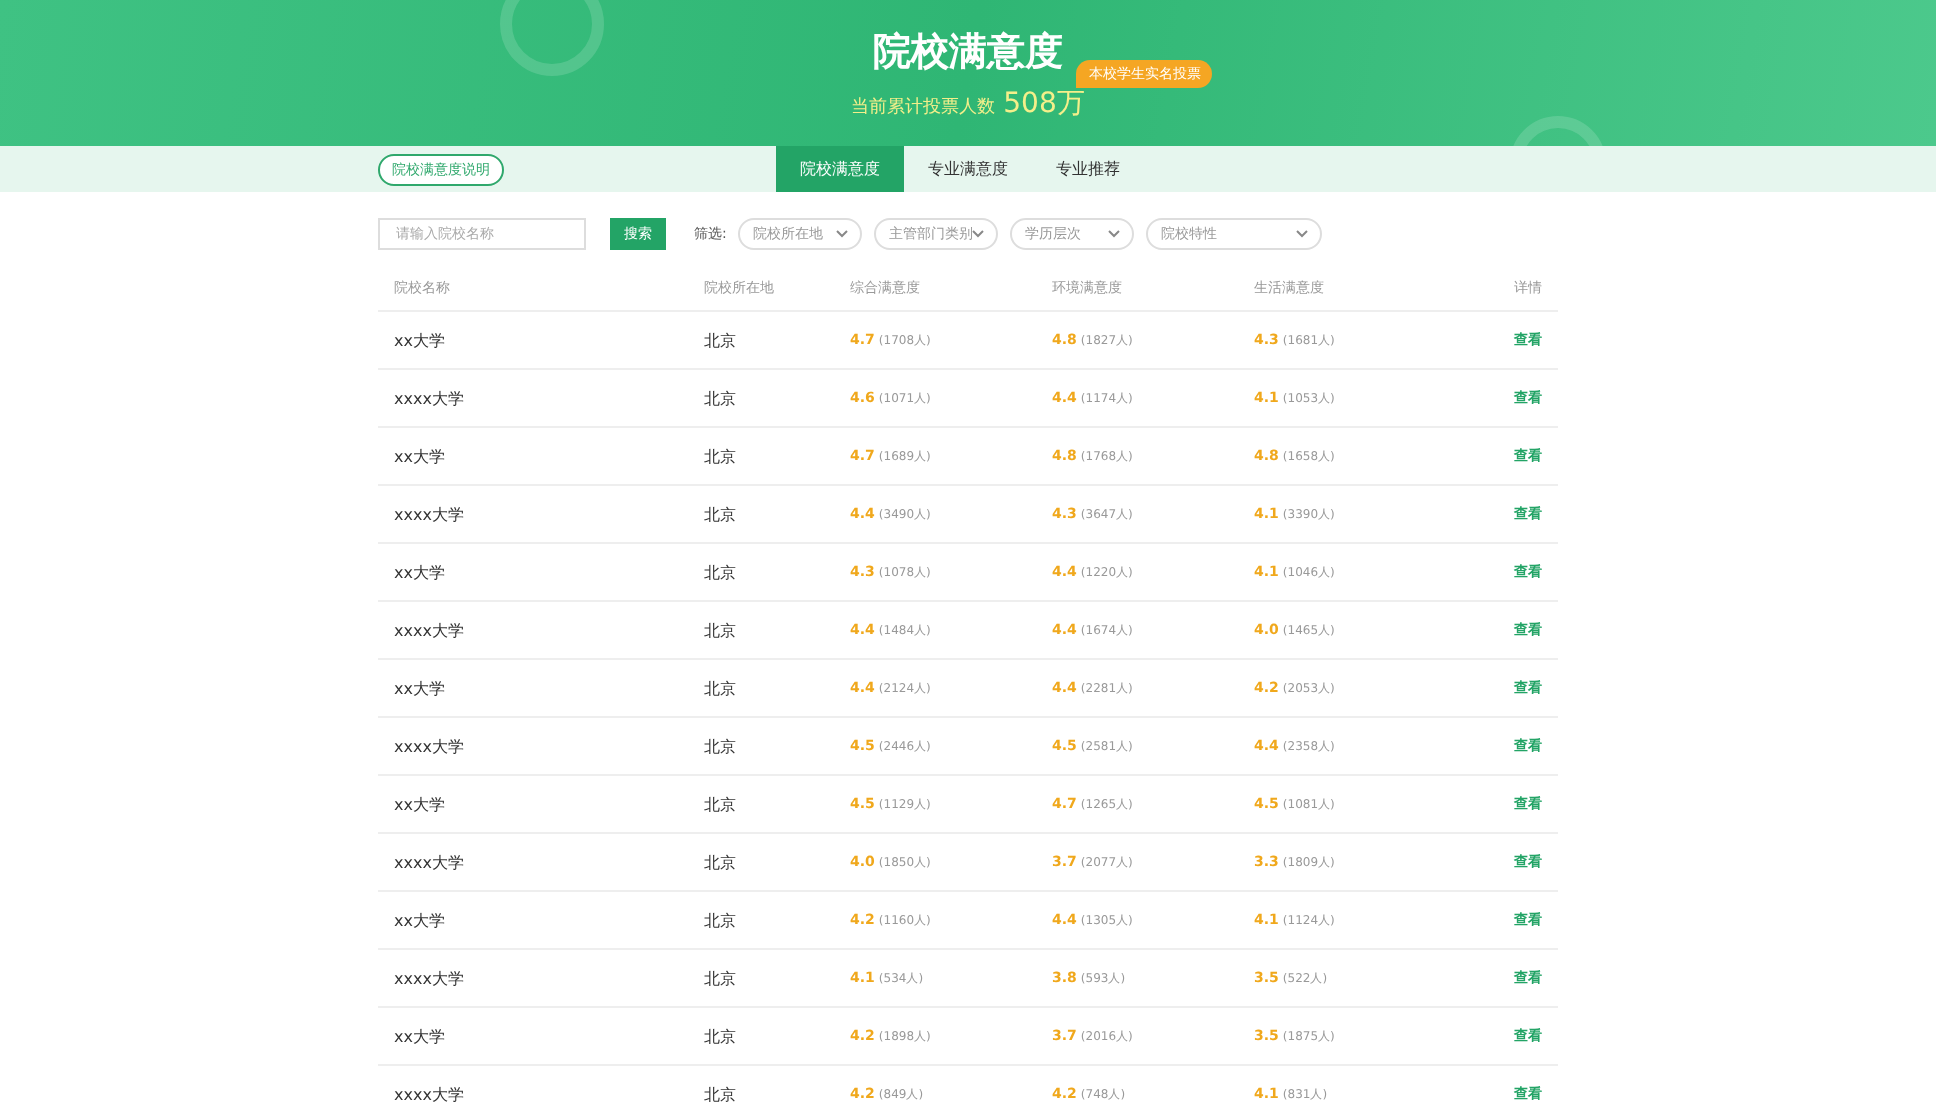 The image size is (1936, 1114). I want to click on vote-label: 当前累计投票人数, so click(923, 107).